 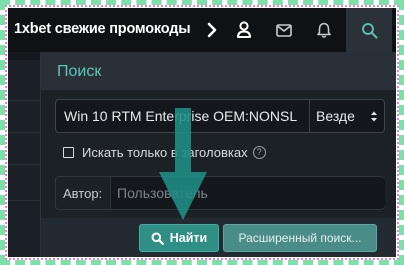 I want to click on popup-header: Поиск, so click(x=218, y=71).